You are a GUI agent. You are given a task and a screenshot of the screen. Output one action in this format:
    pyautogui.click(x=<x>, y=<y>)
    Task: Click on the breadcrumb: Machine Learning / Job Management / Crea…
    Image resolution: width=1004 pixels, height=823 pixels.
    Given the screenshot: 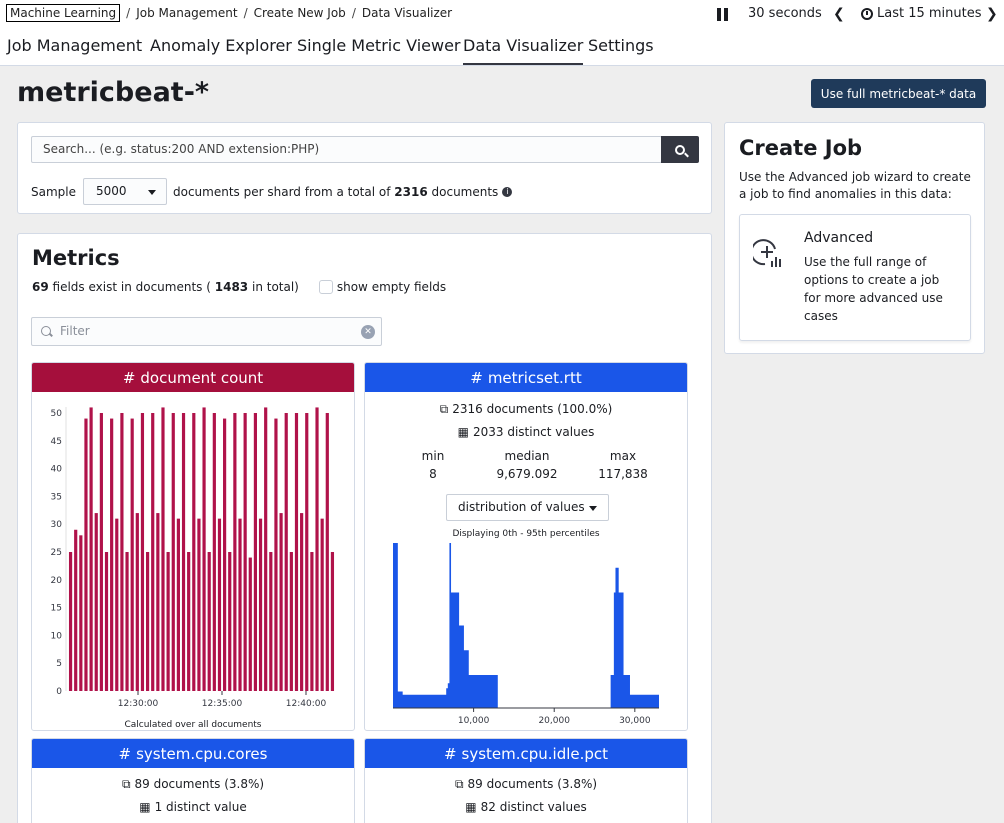 What is the action you would take?
    pyautogui.click(x=229, y=13)
    